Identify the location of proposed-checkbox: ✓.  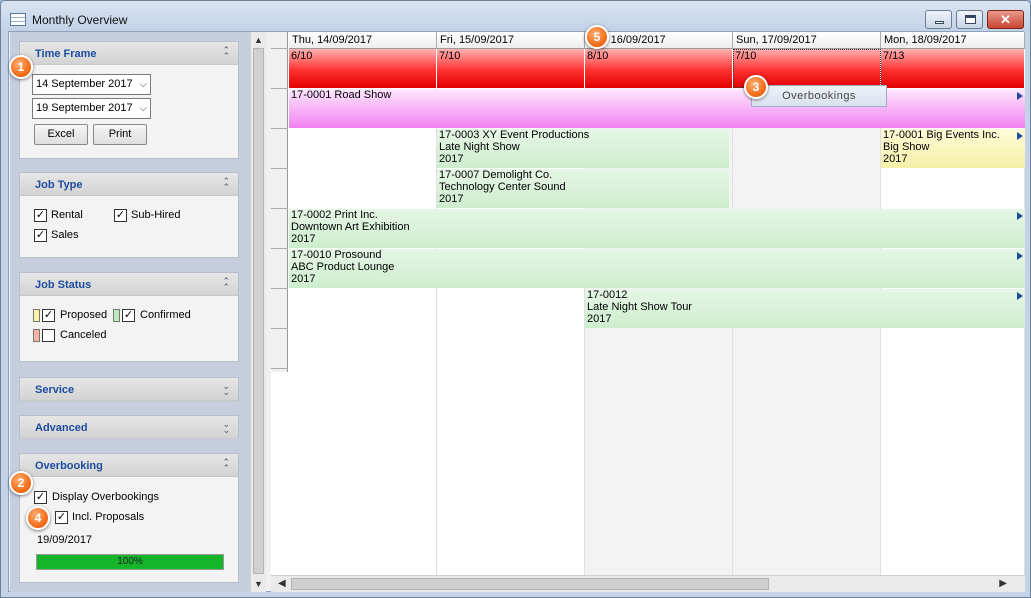
(48, 315).